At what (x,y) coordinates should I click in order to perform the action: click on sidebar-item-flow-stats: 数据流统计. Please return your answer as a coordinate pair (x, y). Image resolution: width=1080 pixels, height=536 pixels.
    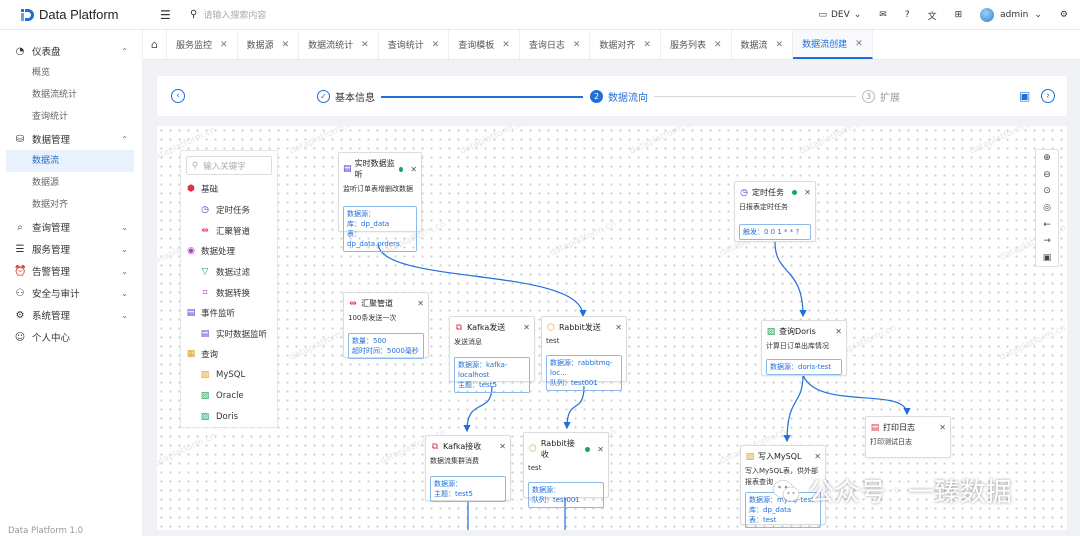
    Looking at the image, I should click on (71, 95).